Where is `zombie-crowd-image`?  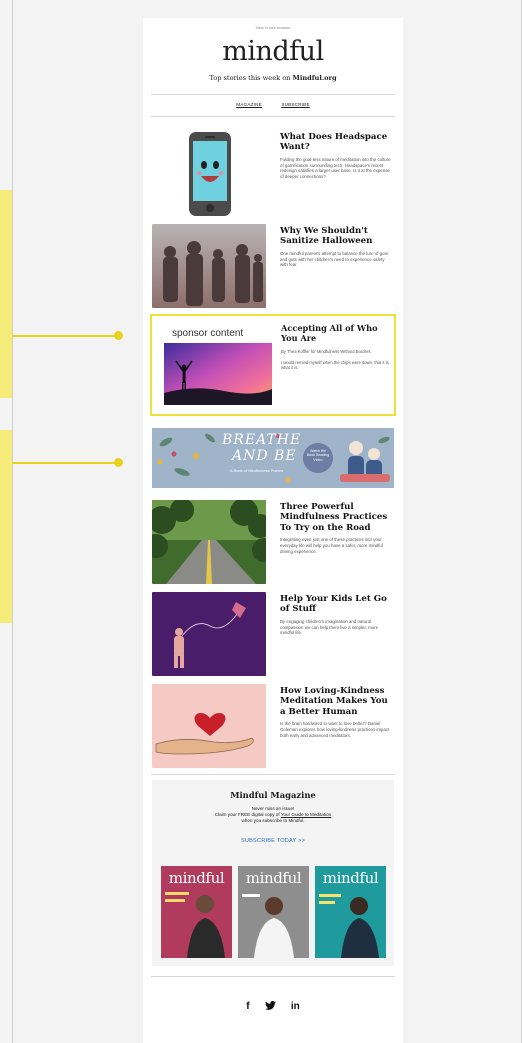 zombie-crowd-image is located at coordinates (209, 266).